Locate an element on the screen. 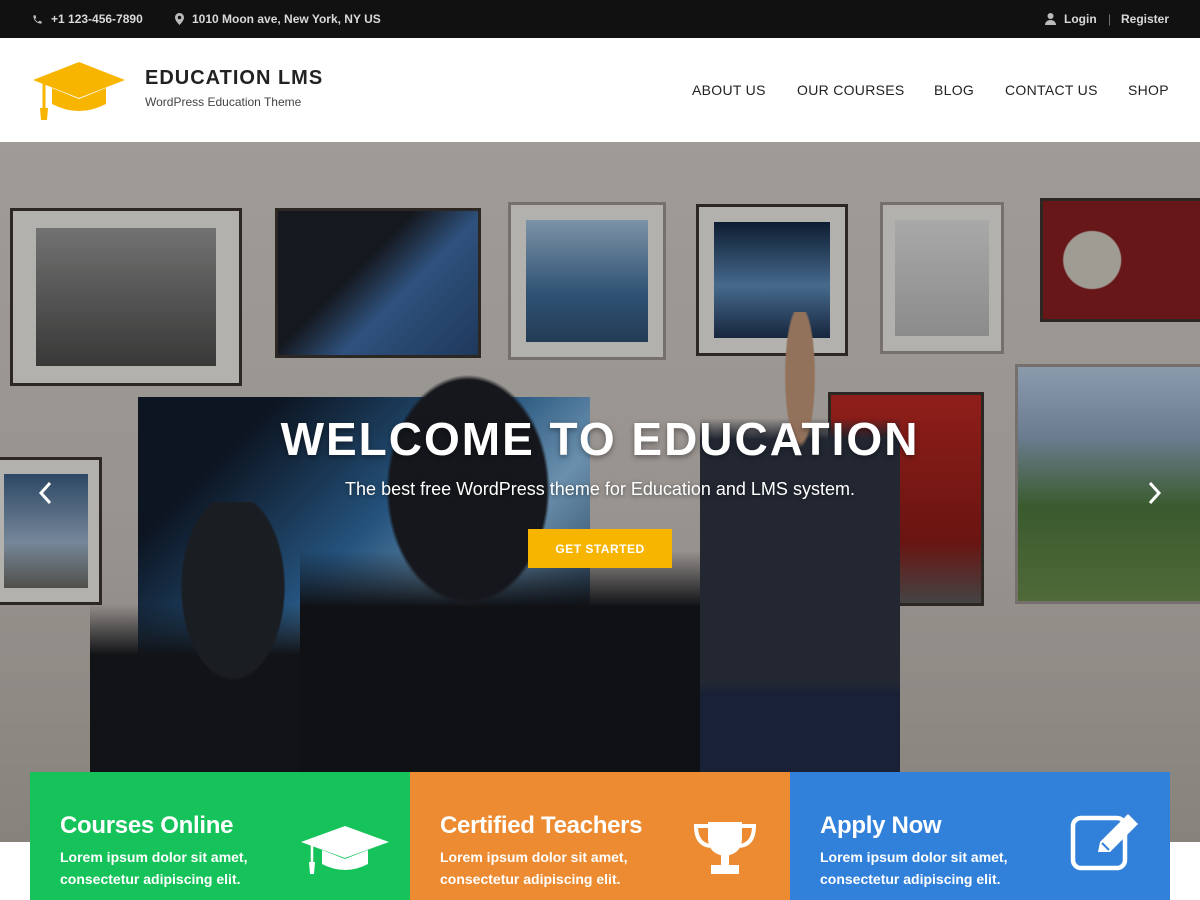 The width and height of the screenshot is (1200, 900). nav-our-courses-label: OUR COURSES is located at coordinates (851, 90).